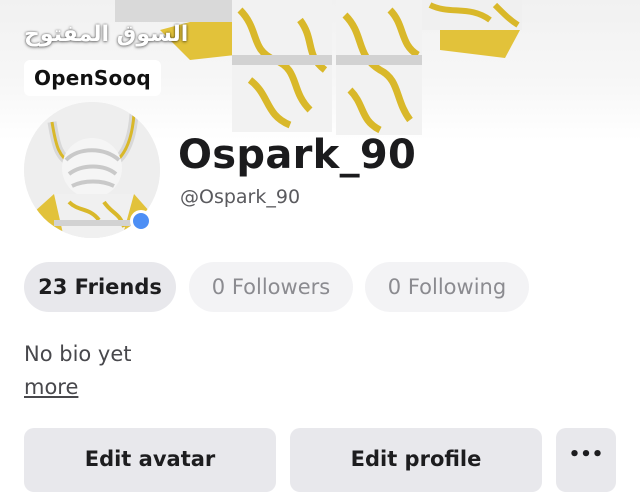 This screenshot has width=640, height=492. What do you see at coordinates (271, 287) in the screenshot?
I see `followers-count-button: 0 Followers` at bounding box center [271, 287].